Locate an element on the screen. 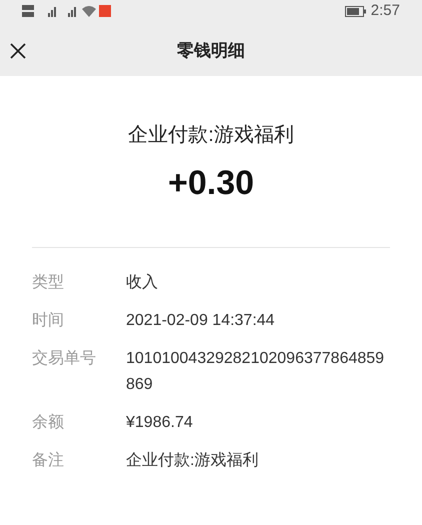 The height and width of the screenshot is (525, 422). detail-value: 10101004329282102096377864859869 is located at coordinates (256, 372).